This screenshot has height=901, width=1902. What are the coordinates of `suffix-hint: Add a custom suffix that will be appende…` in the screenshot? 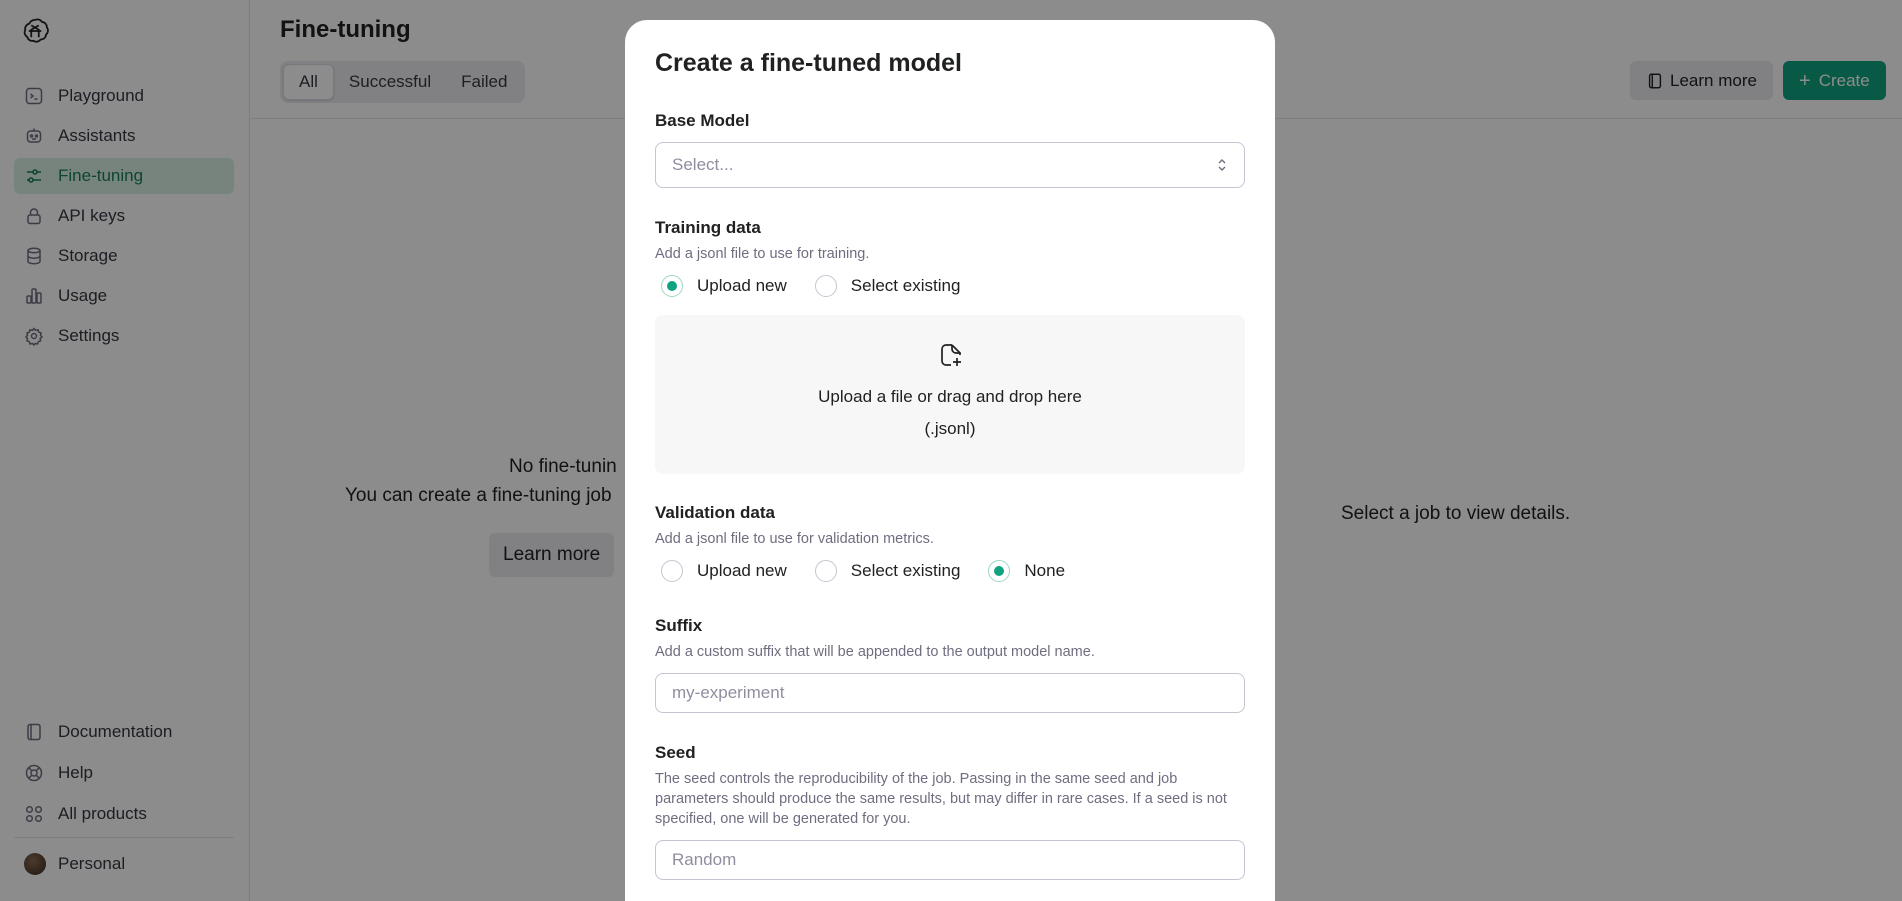 It's located at (875, 652).